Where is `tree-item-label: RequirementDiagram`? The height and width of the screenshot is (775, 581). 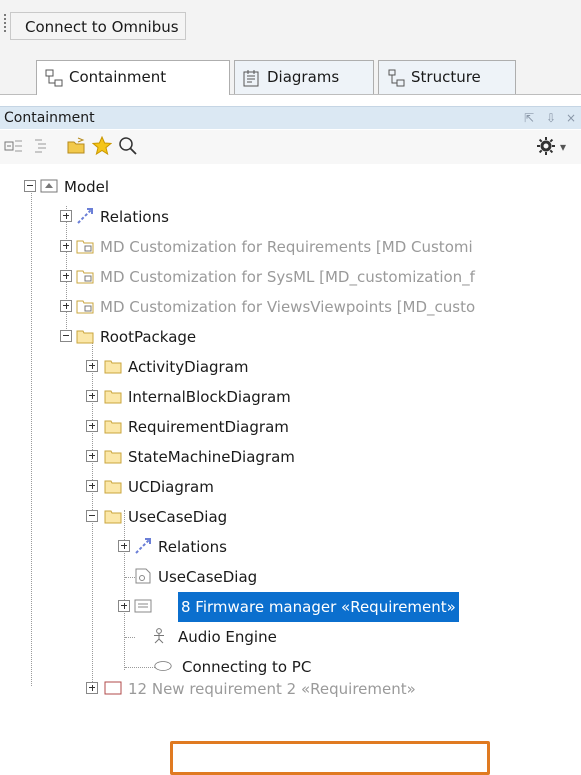 tree-item-label: RequirementDiagram is located at coordinates (208, 427).